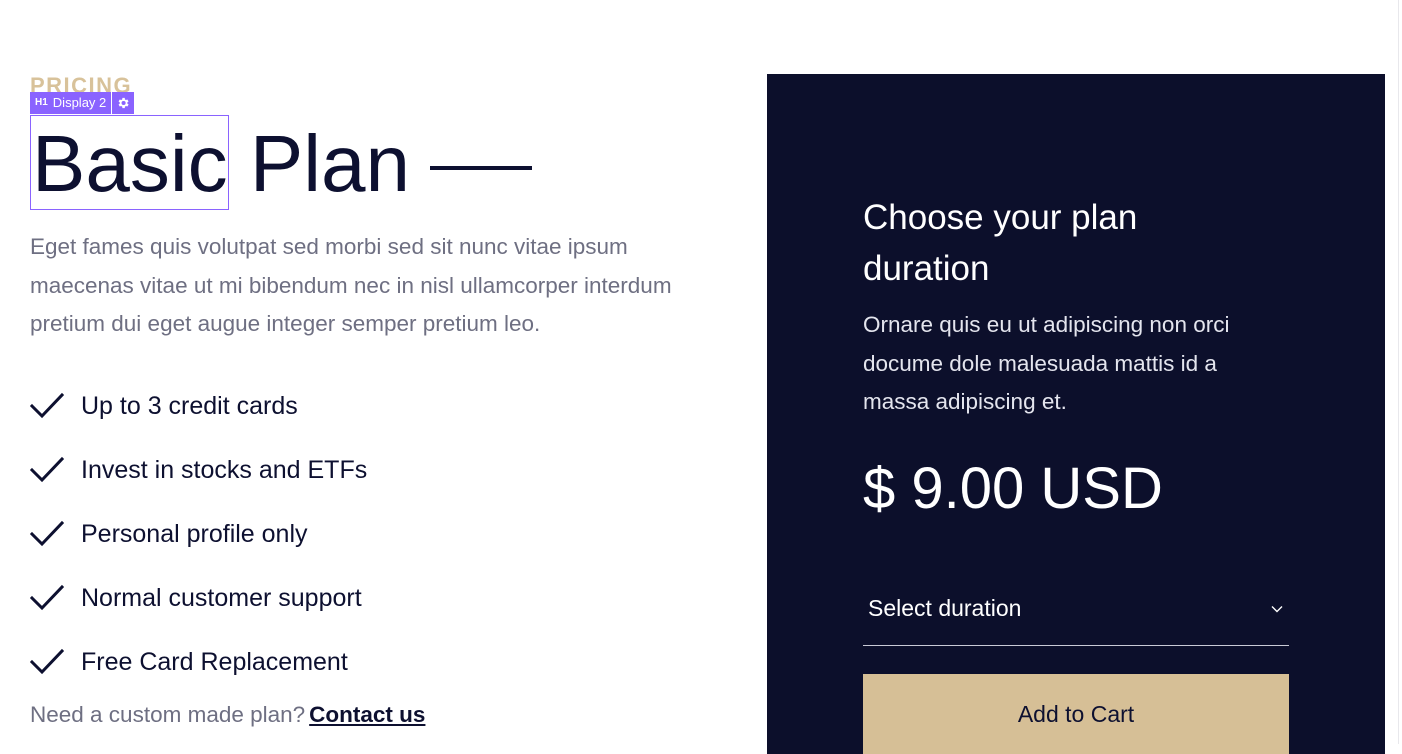 The height and width of the screenshot is (754, 1402). What do you see at coordinates (367, 714) in the screenshot?
I see `contact-us-link: Contact us` at bounding box center [367, 714].